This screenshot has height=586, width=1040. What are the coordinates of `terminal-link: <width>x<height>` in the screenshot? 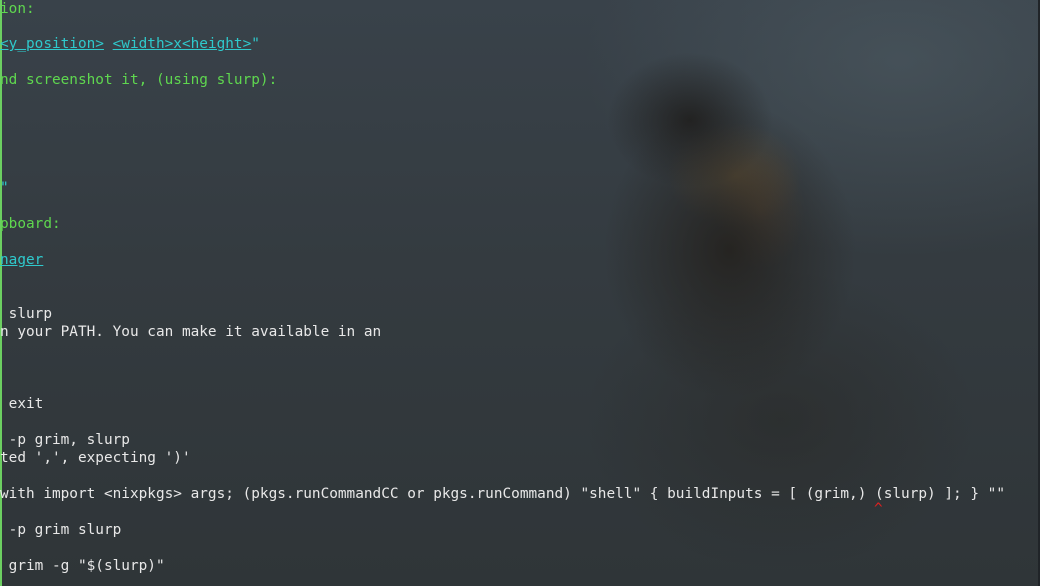 It's located at (182, 44).